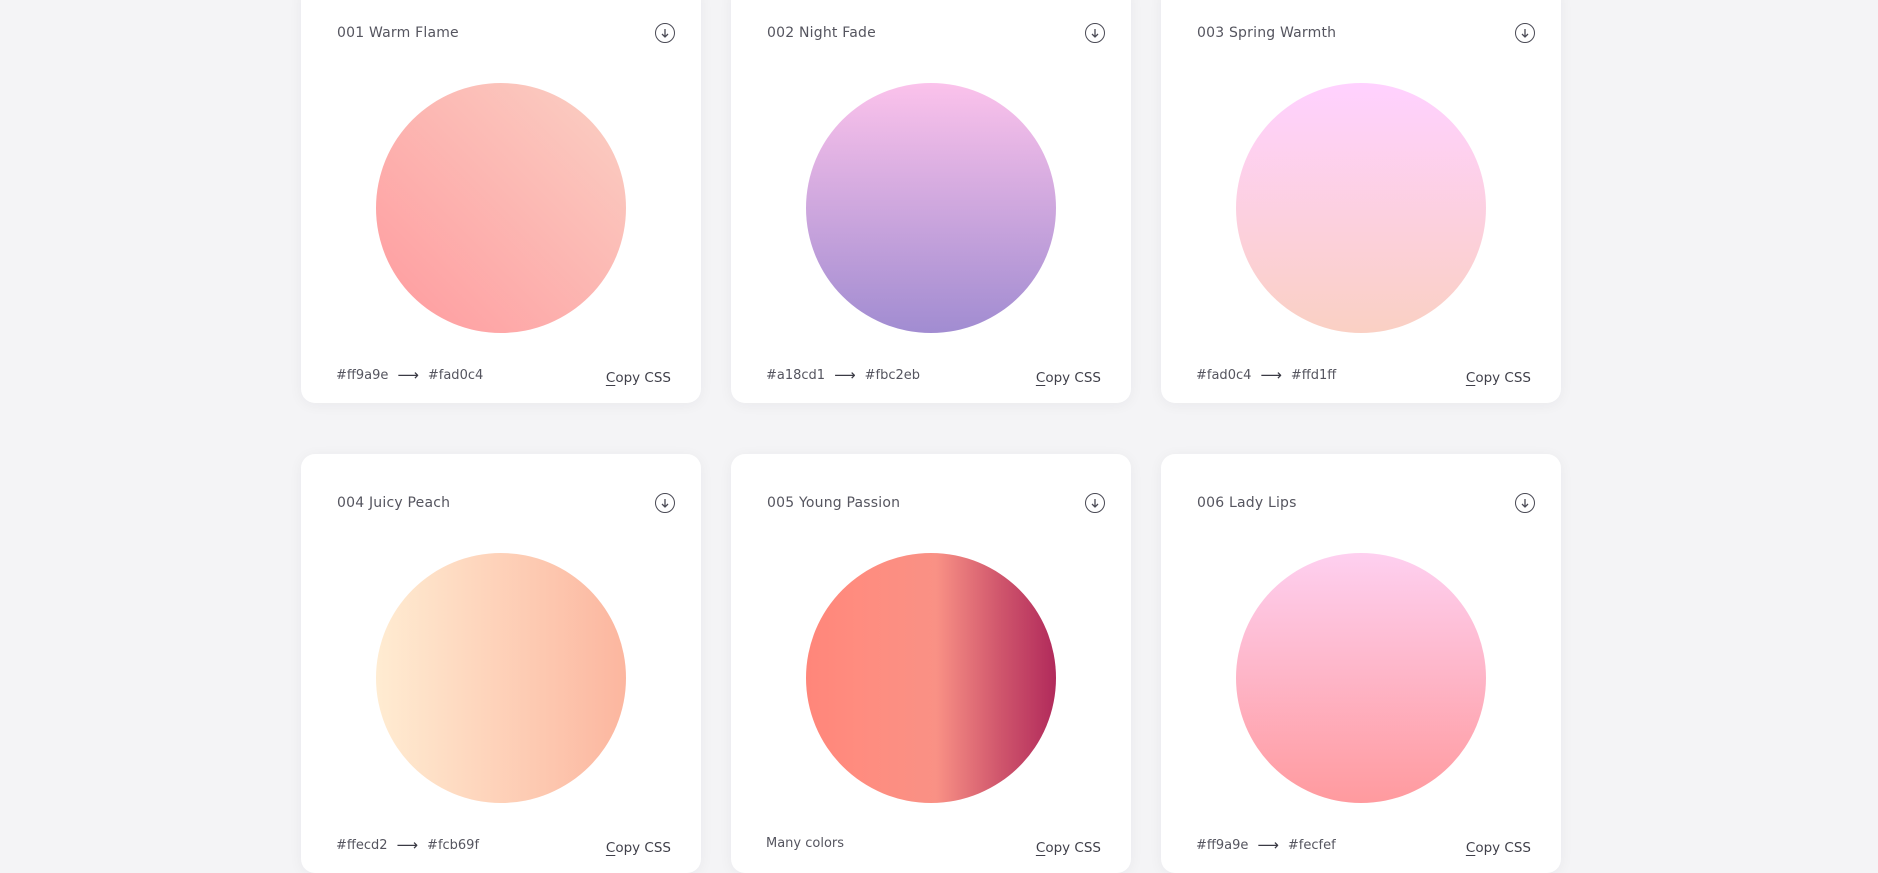 The width and height of the screenshot is (1878, 873). What do you see at coordinates (821, 33) in the screenshot?
I see `gradient-title: 002 Night Fade` at bounding box center [821, 33].